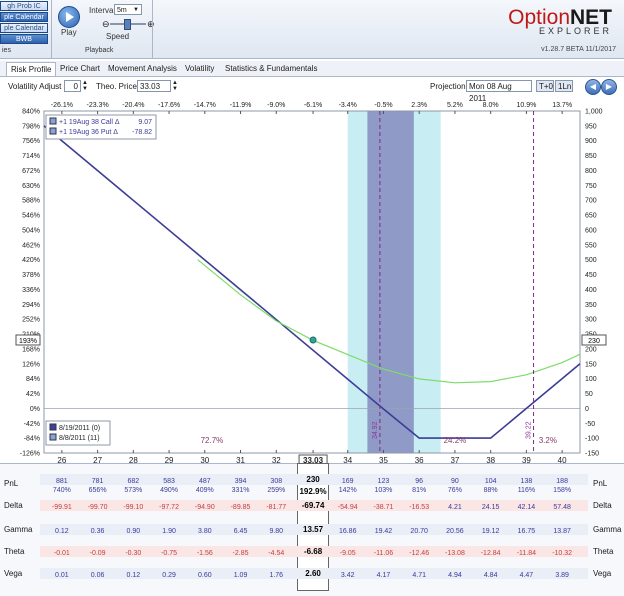  Describe the element at coordinates (204, 459) in the screenshot. I see `price-tick-label: 30` at that location.